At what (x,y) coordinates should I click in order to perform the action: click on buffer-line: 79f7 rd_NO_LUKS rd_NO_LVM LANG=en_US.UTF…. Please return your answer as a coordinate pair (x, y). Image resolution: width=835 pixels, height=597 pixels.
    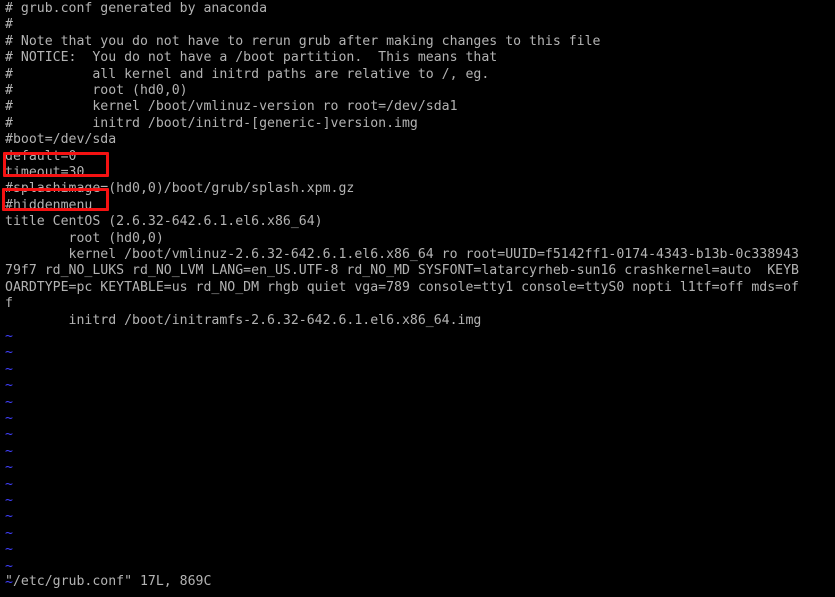
    Looking at the image, I should click on (402, 271).